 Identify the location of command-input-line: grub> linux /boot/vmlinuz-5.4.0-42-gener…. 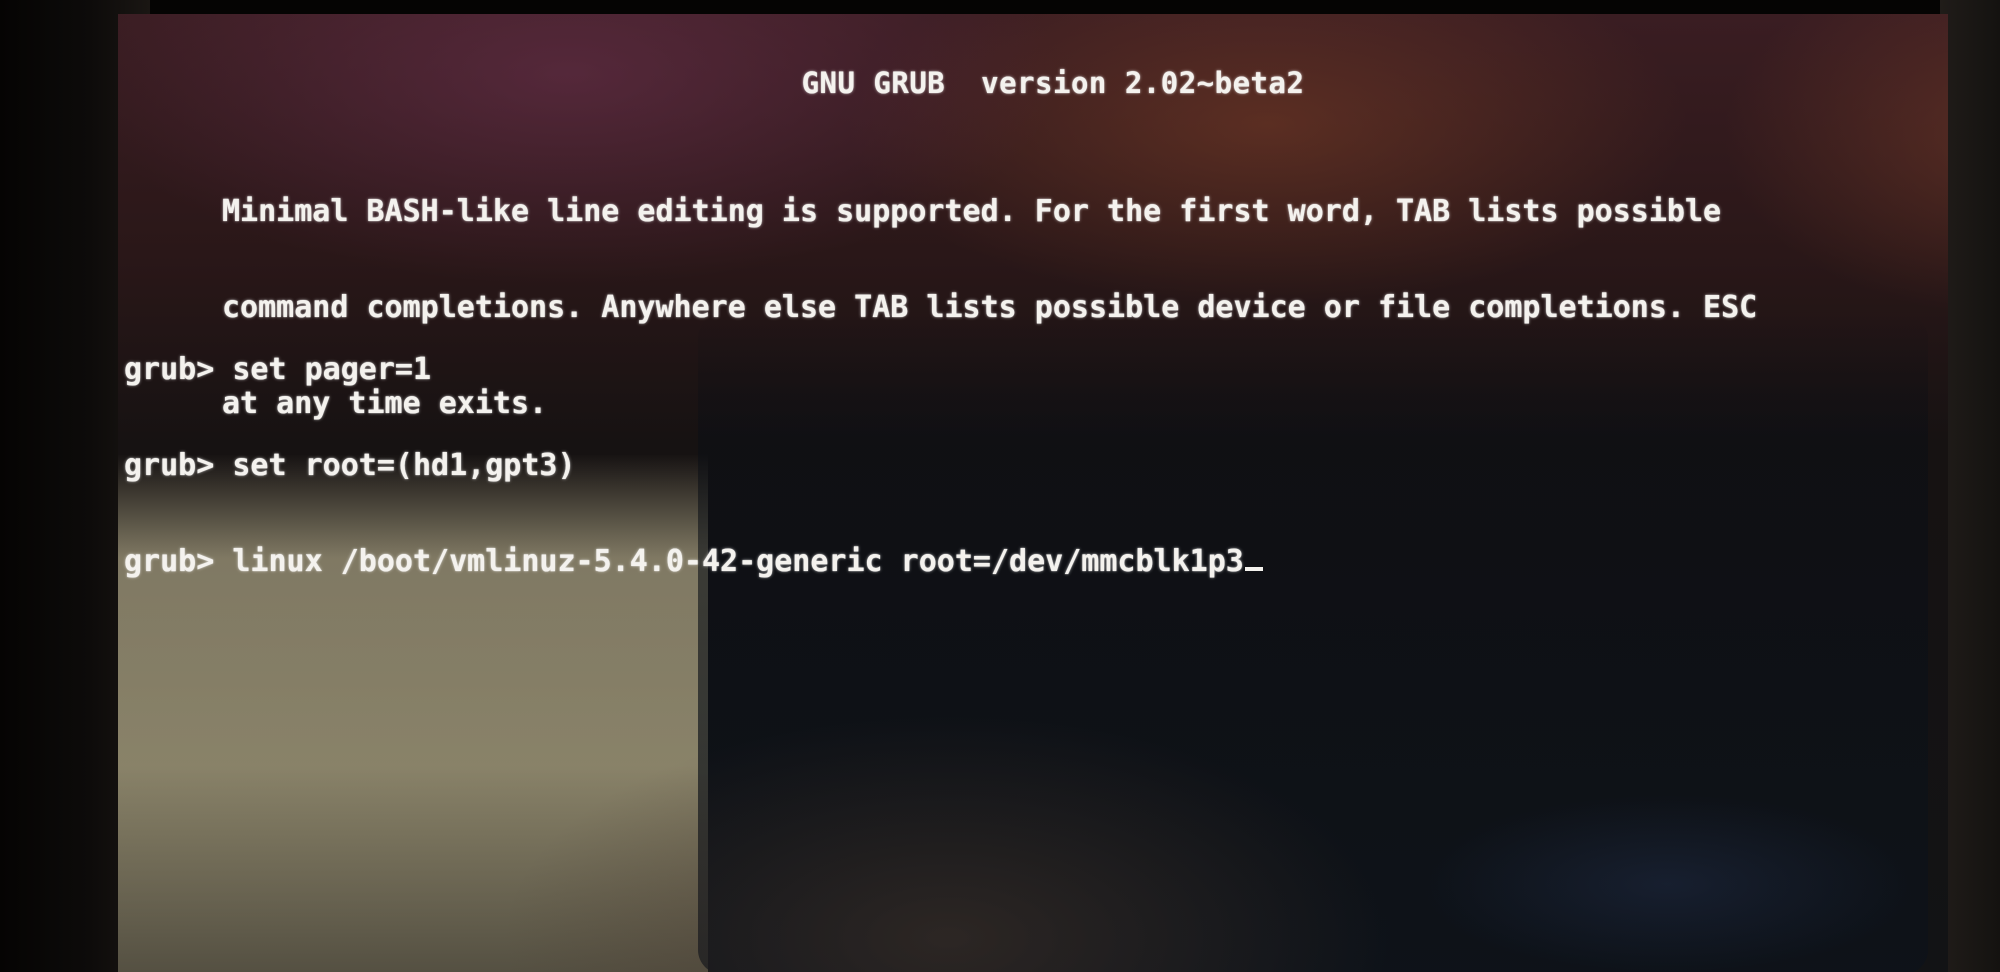
(693, 562).